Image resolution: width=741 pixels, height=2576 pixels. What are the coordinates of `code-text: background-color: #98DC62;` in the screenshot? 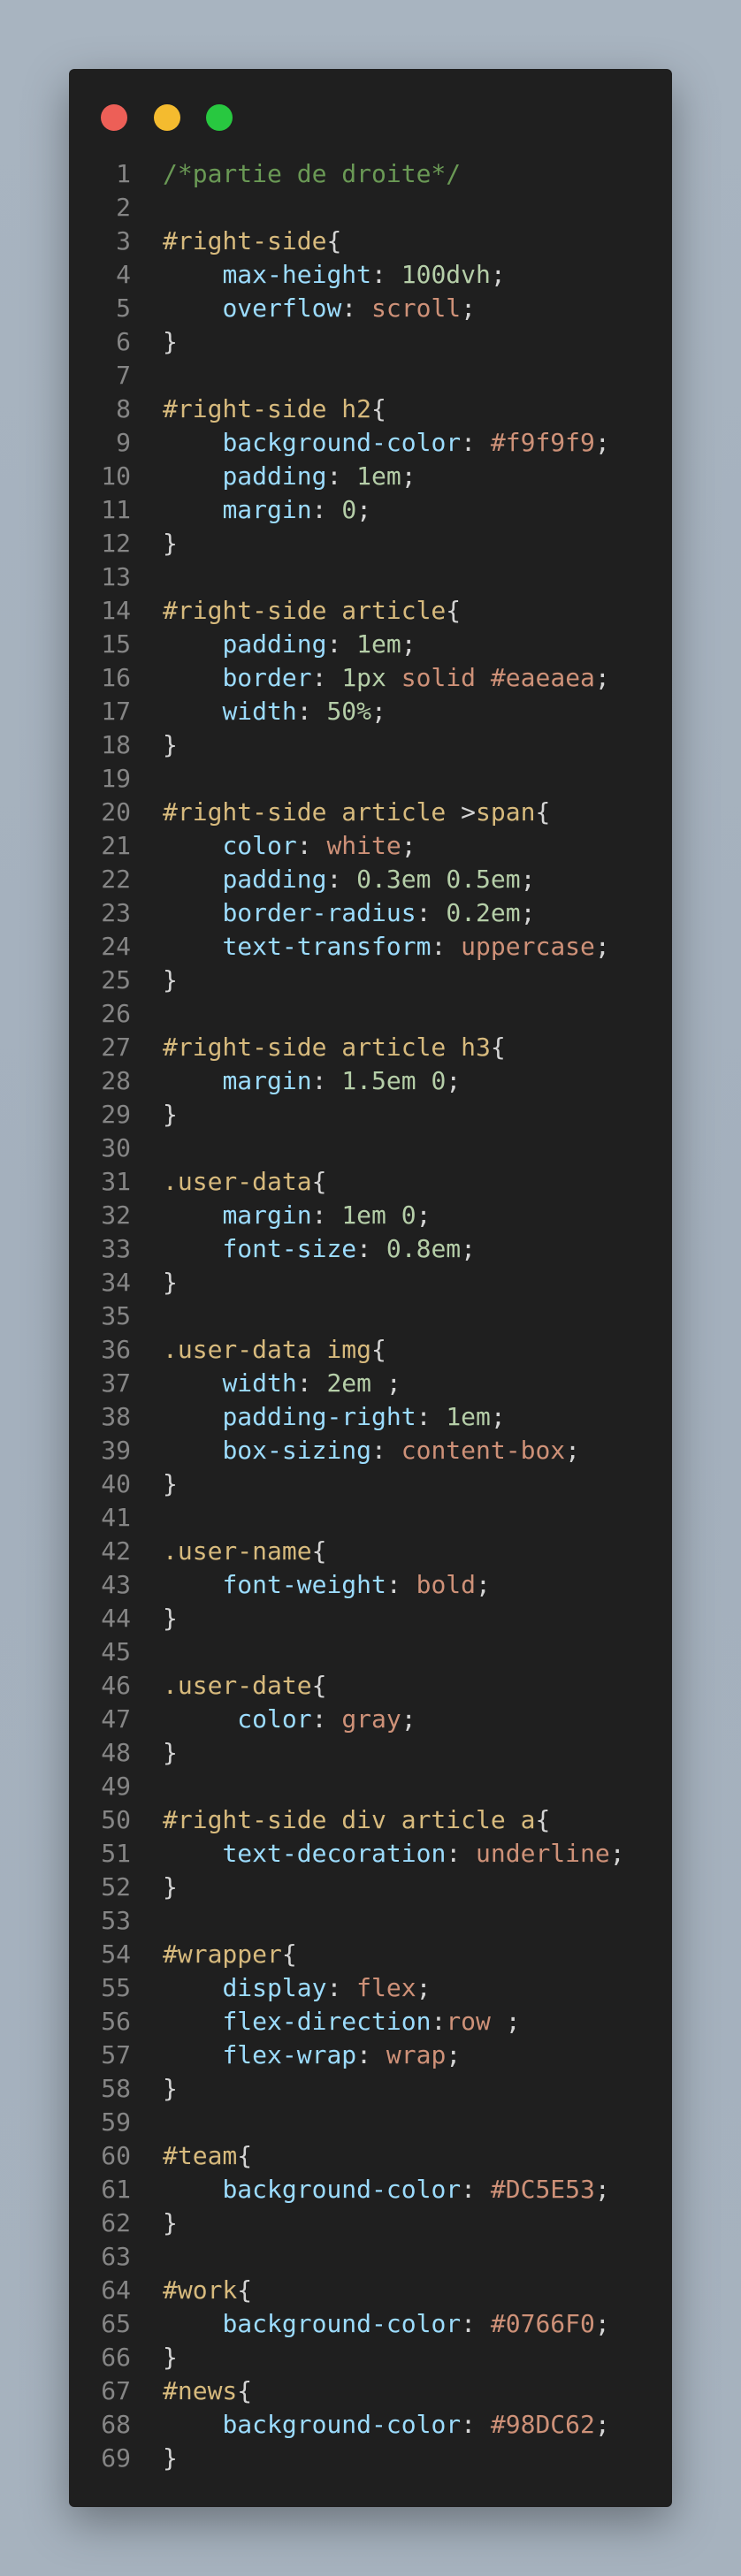 It's located at (370, 2425).